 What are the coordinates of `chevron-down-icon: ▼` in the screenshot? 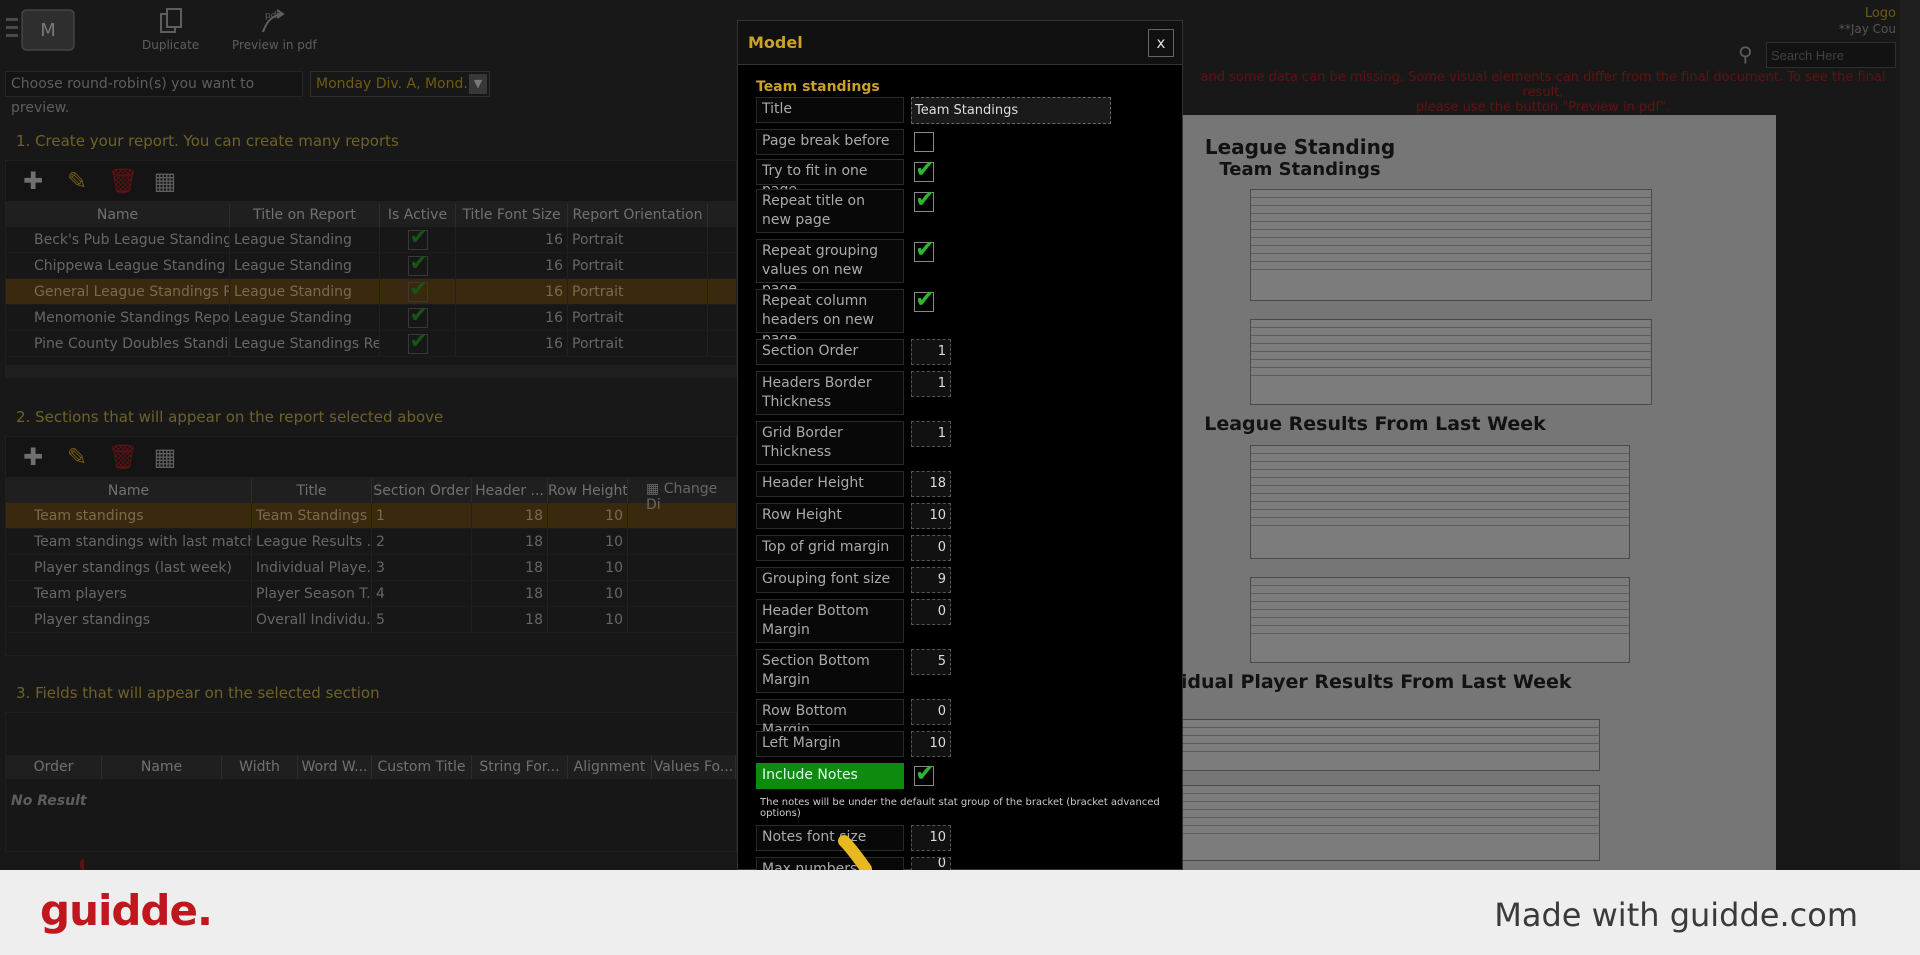 It's located at (478, 84).